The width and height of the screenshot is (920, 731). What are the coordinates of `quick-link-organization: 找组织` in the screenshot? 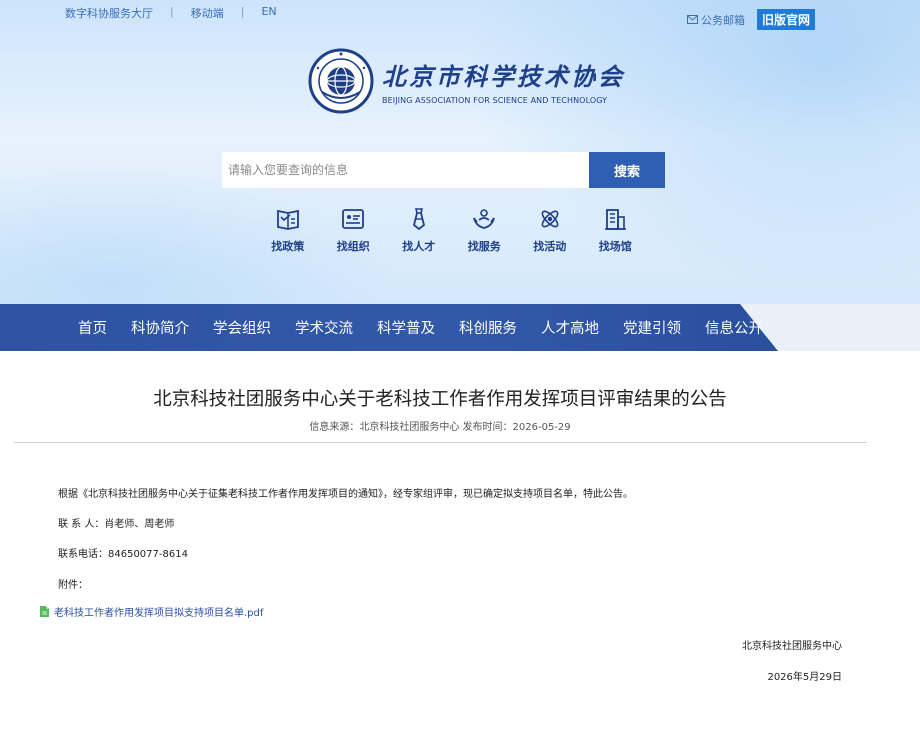 It's located at (354, 230).